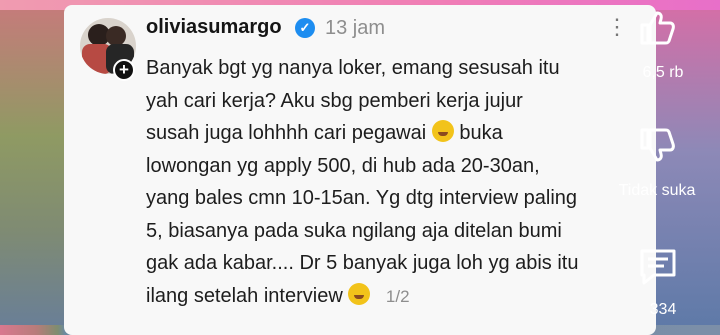 The width and height of the screenshot is (720, 335). What do you see at coordinates (359, 293) in the screenshot?
I see `laughing-emoji-icon` at bounding box center [359, 293].